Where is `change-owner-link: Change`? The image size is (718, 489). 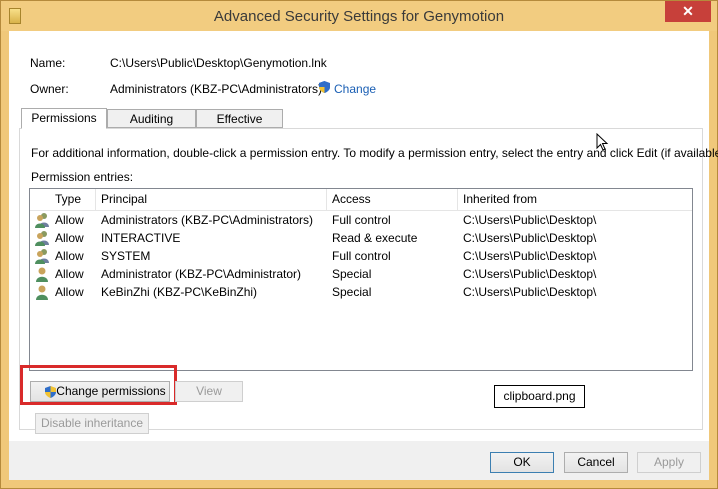
change-owner-link: Change is located at coordinates (355, 89).